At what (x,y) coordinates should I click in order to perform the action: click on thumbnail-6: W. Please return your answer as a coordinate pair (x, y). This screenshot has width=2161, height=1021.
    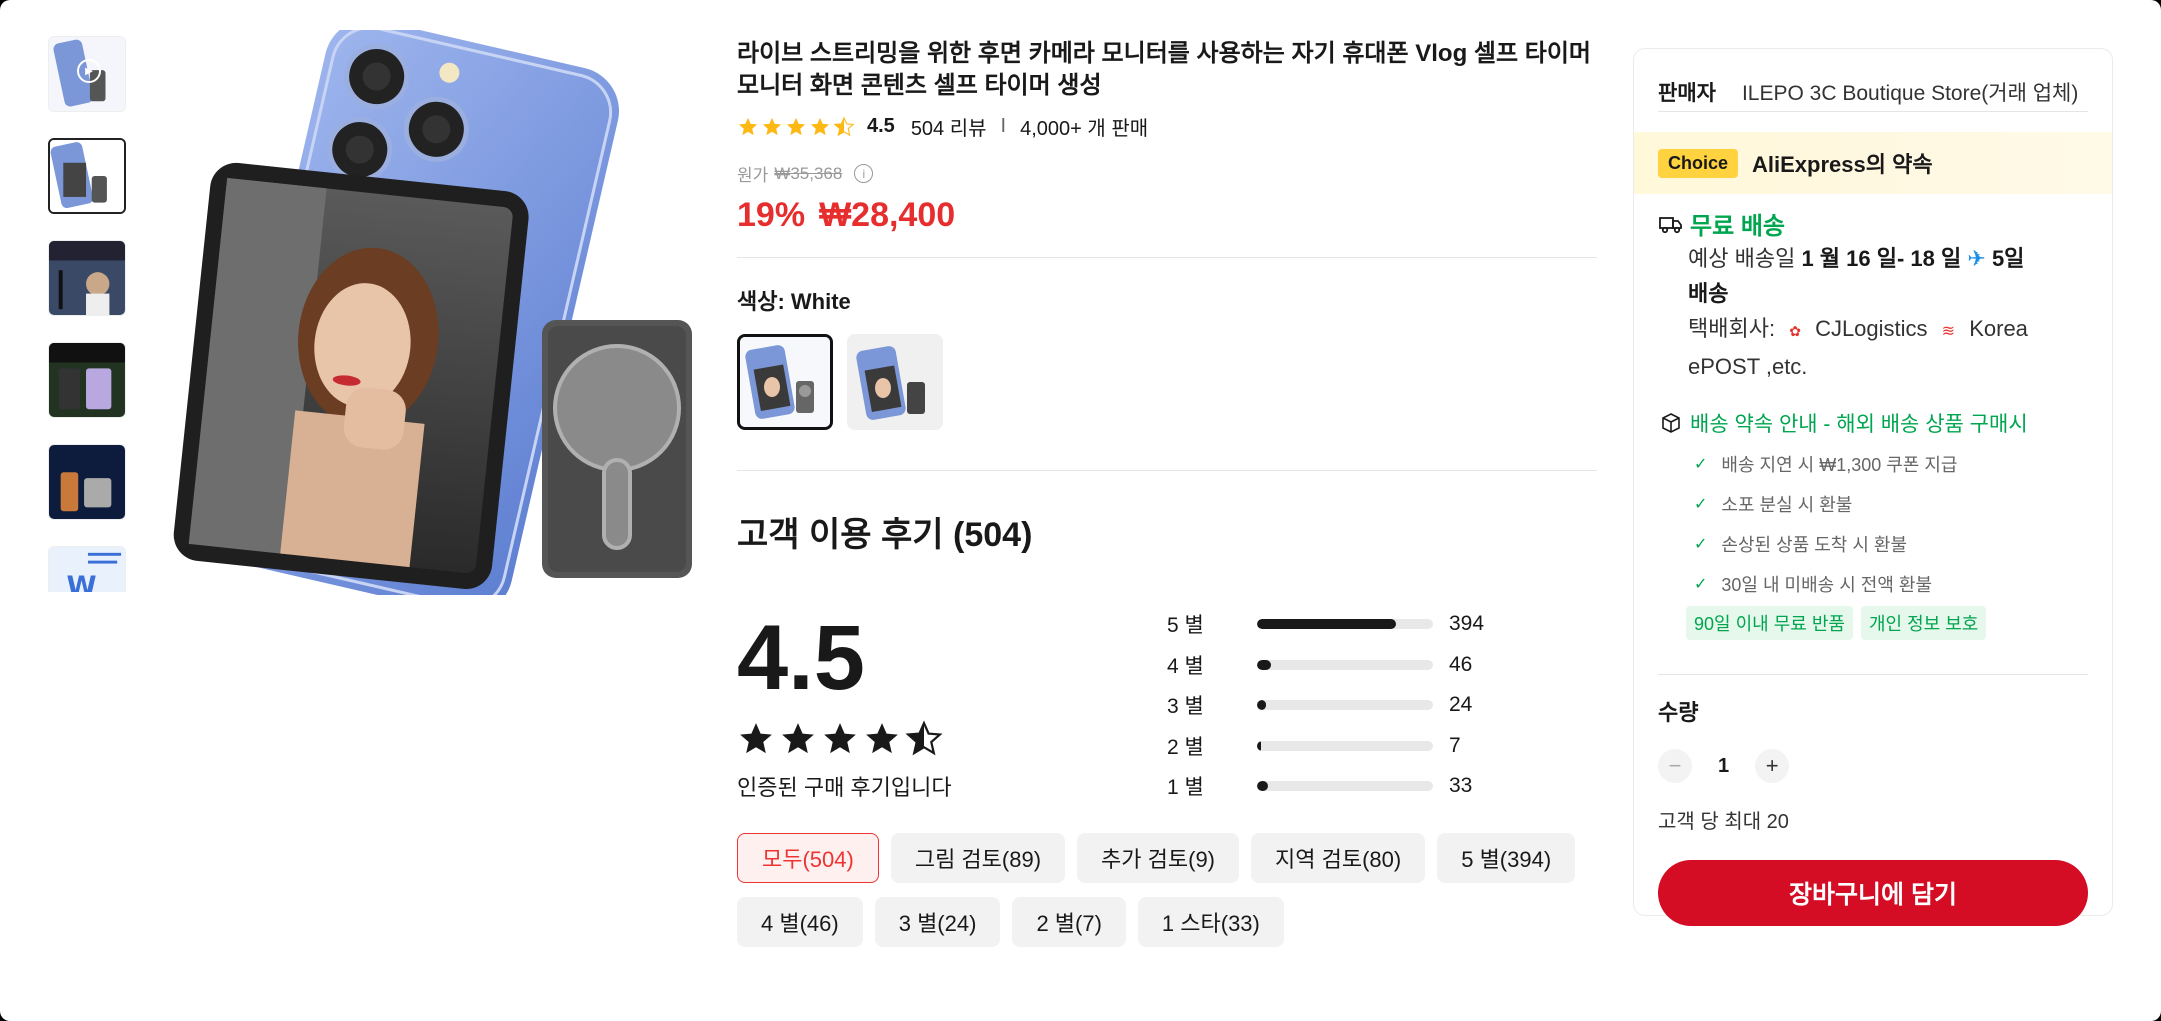
    Looking at the image, I should click on (87, 569).